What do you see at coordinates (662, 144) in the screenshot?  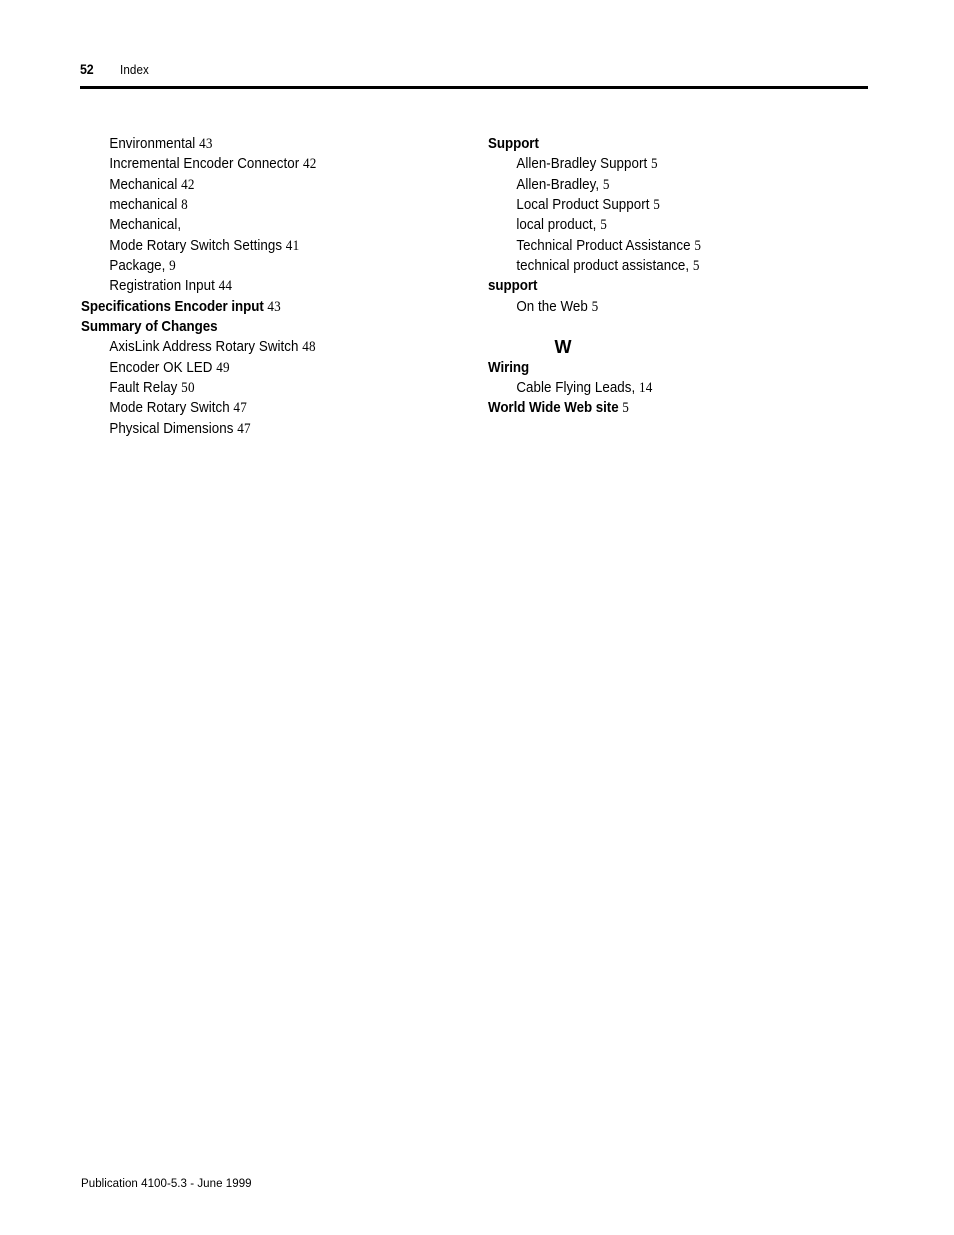 I see `index-entry: Support` at bounding box center [662, 144].